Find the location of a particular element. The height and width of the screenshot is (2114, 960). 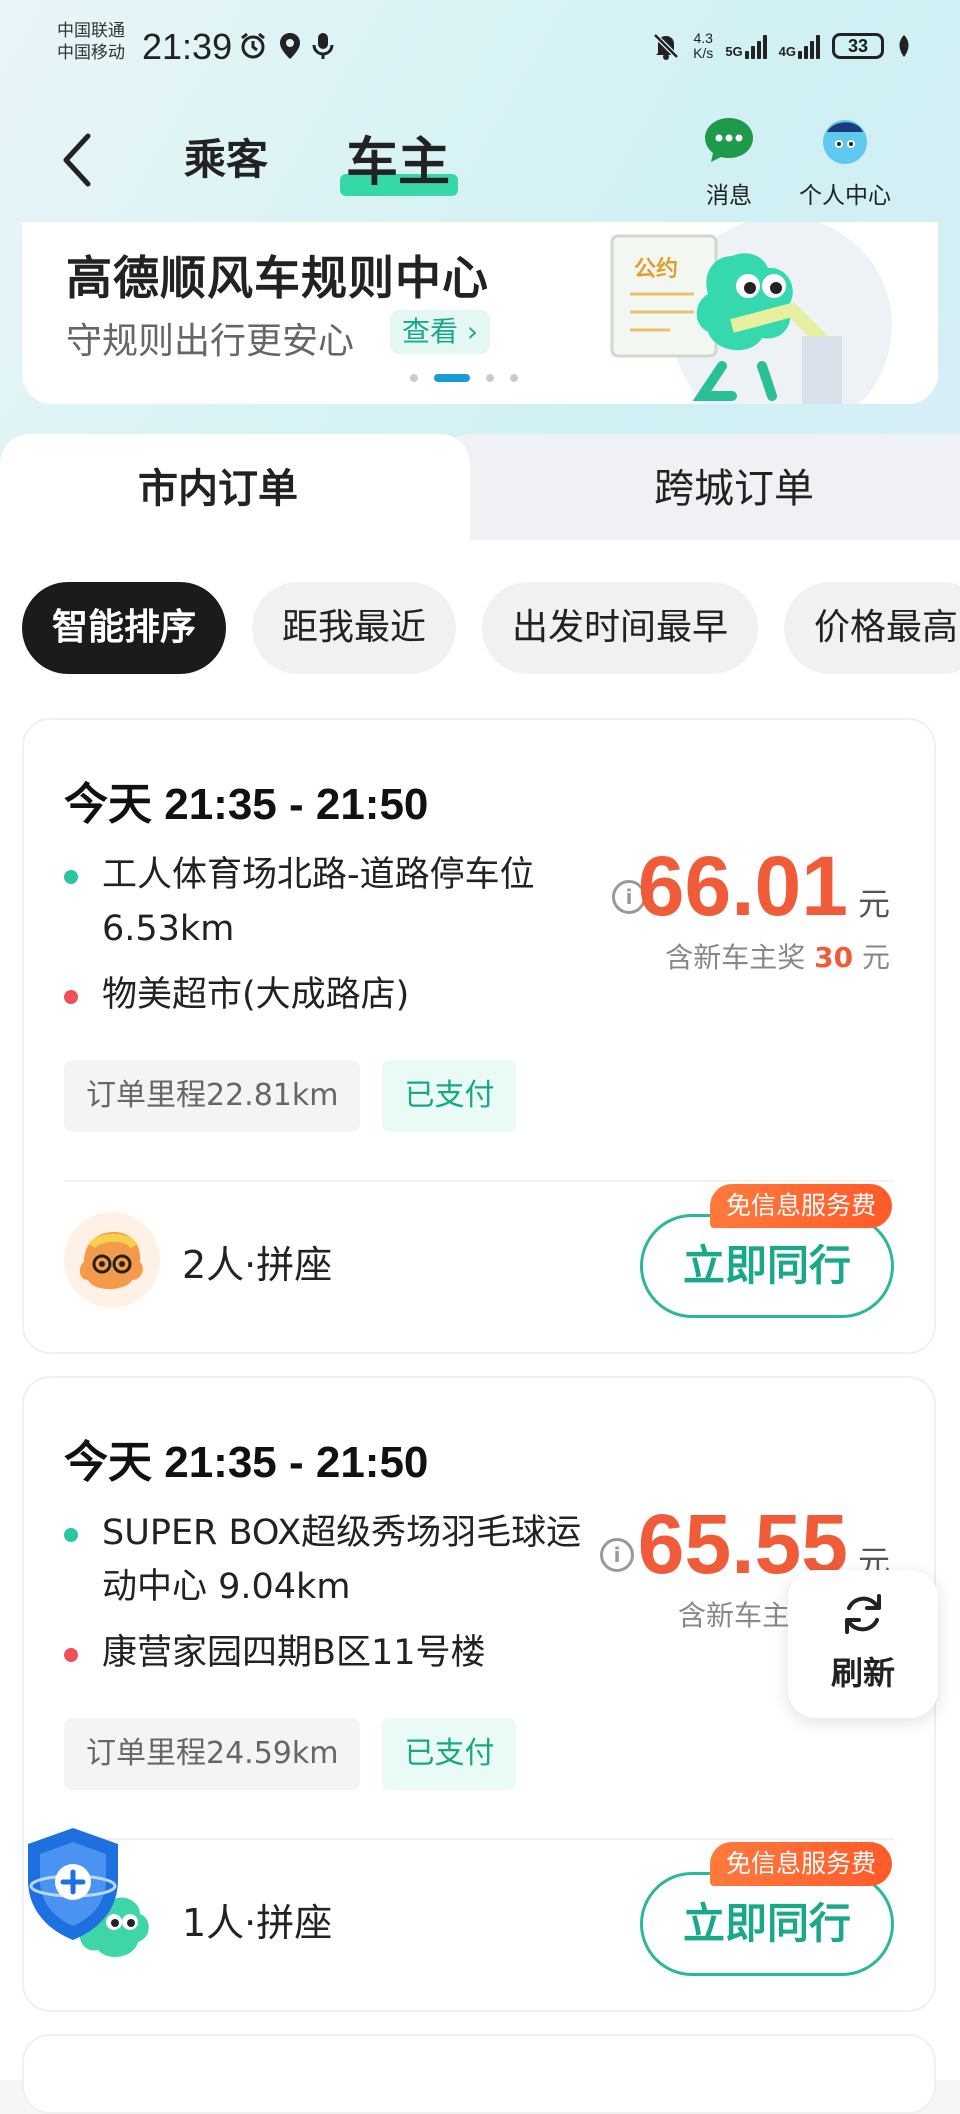

poster-text: 公约 is located at coordinates (656, 269).